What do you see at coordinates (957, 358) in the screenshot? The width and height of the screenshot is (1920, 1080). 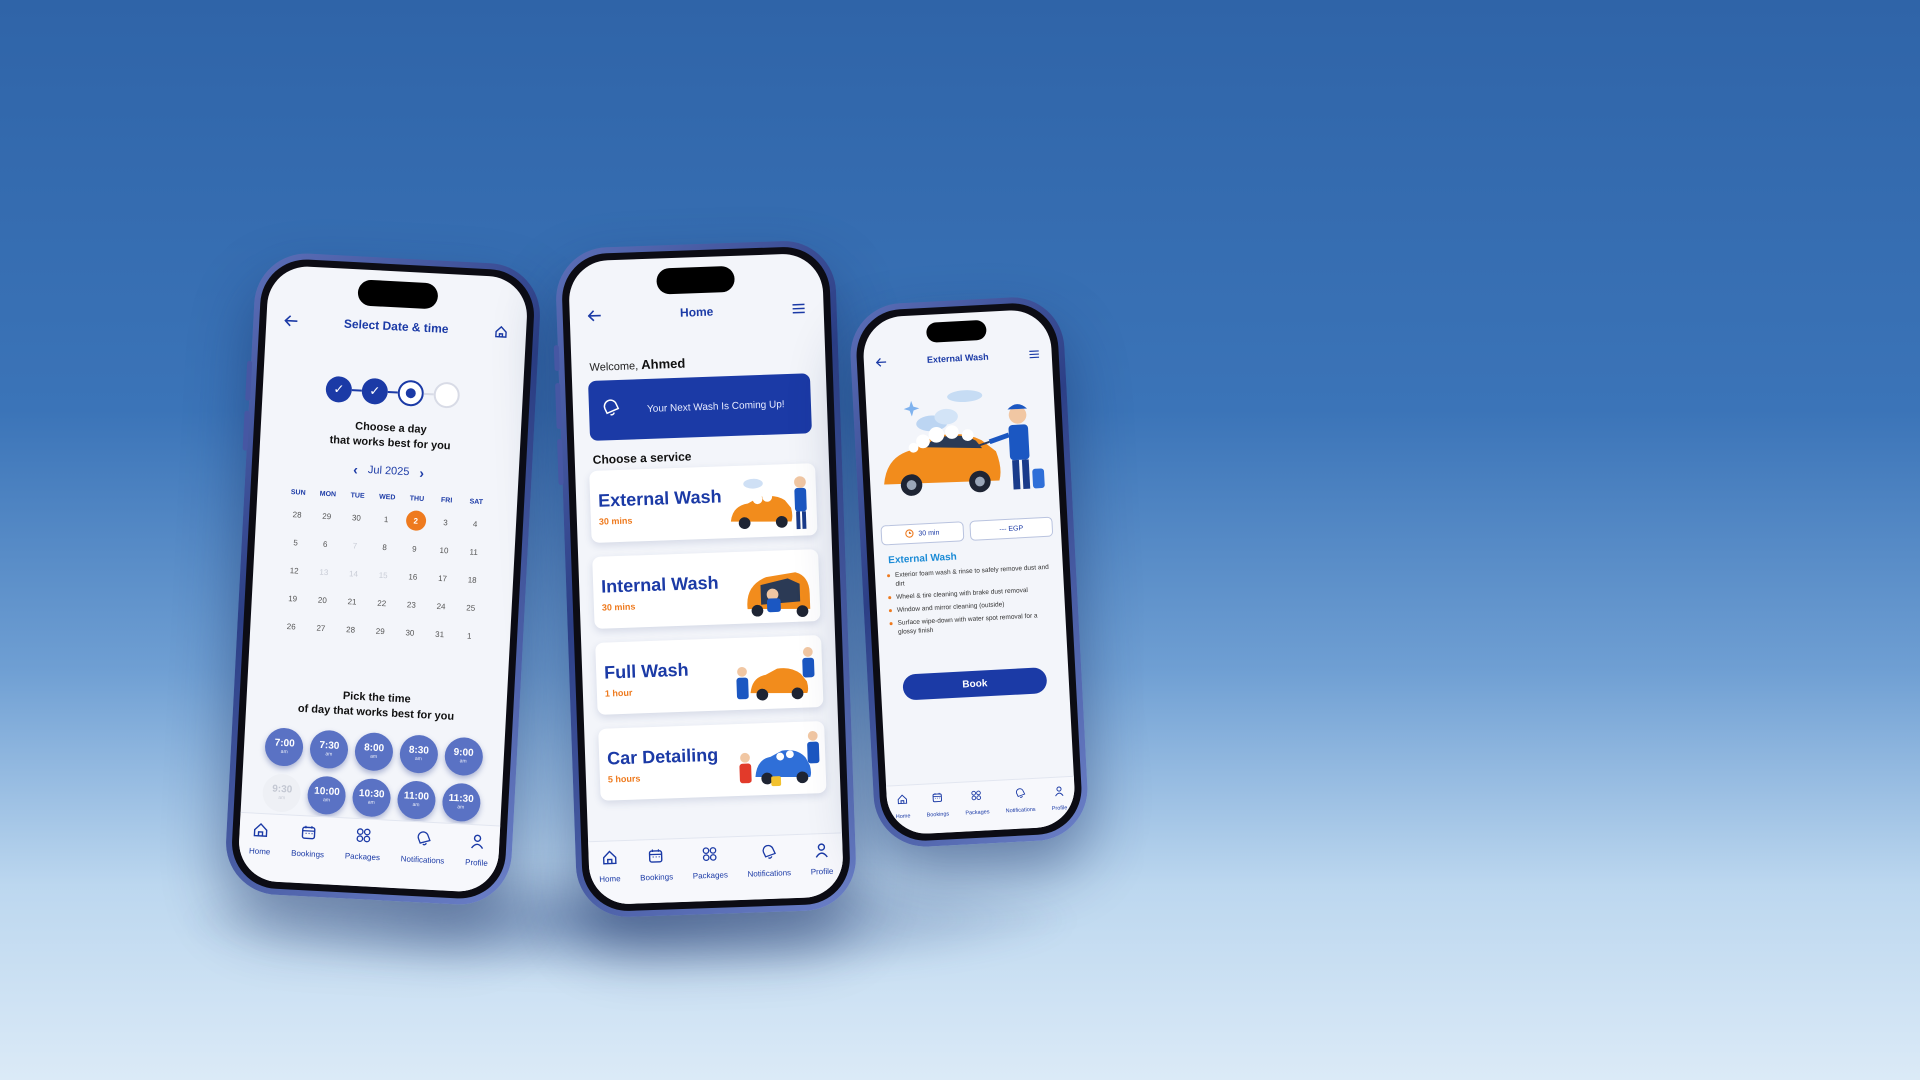 I see `page-title: External Wash` at bounding box center [957, 358].